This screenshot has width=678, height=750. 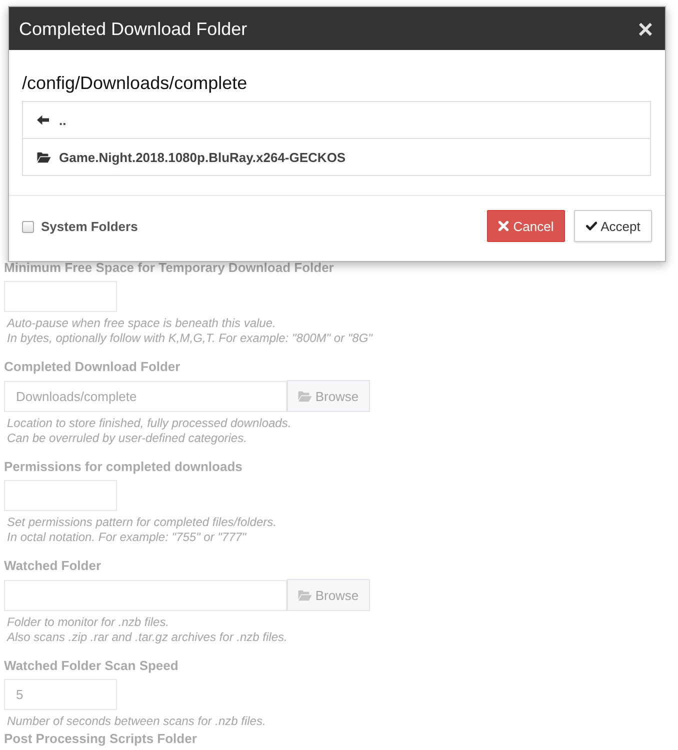 I want to click on help-text: In octal notation. For example: "755" or "777", so click(x=127, y=537).